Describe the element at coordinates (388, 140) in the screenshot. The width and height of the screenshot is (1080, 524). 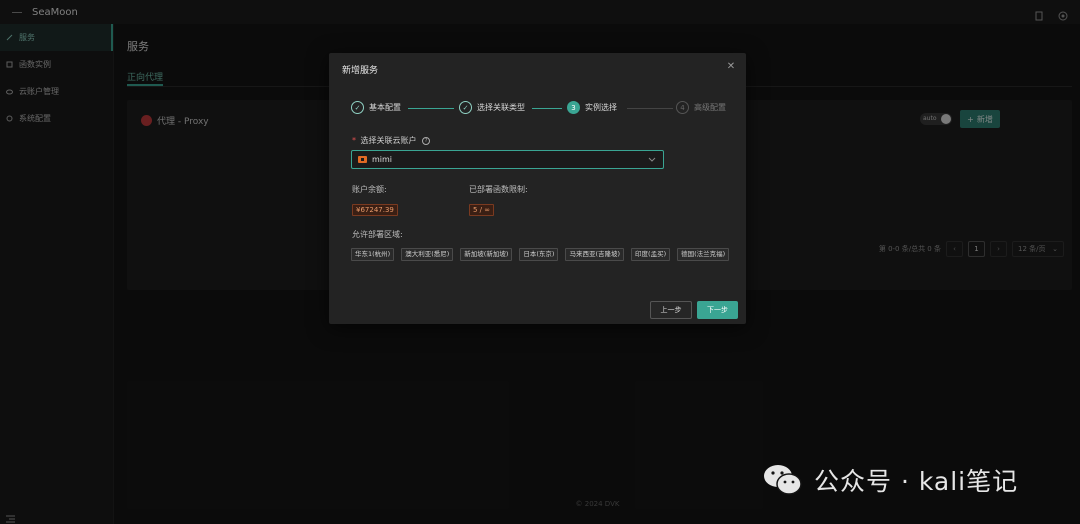
I see `account-label-text: 选择关联云账户` at that location.